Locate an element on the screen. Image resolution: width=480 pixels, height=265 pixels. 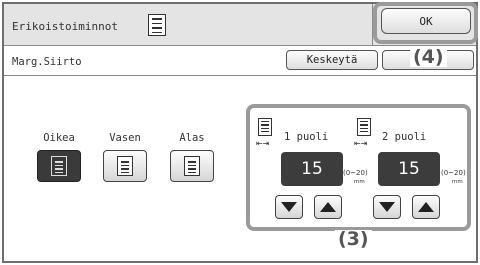
direction-label-right: Oikea is located at coordinates (59, 138).